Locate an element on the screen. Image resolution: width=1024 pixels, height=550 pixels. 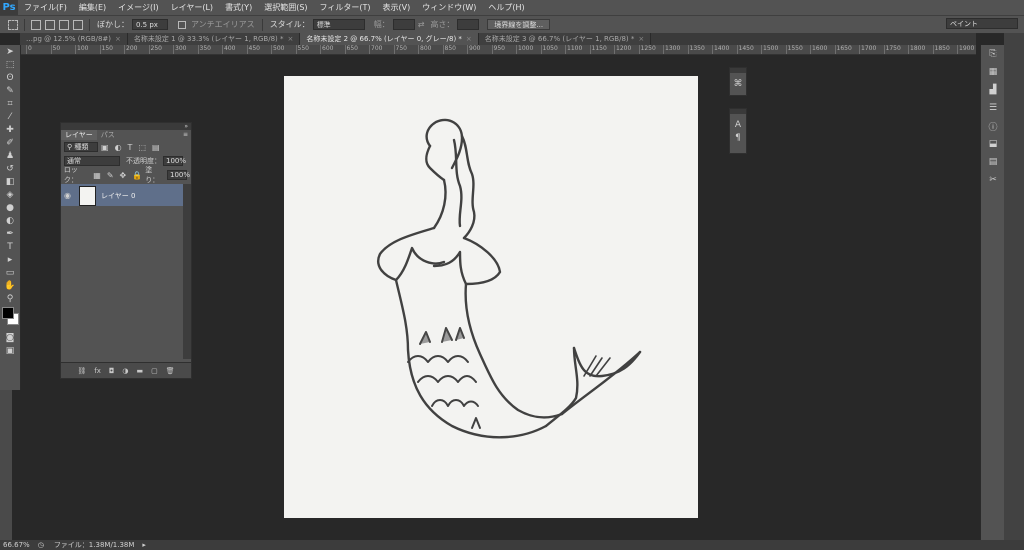
menu-view: 表示(V) is located at coordinates (397, 7).